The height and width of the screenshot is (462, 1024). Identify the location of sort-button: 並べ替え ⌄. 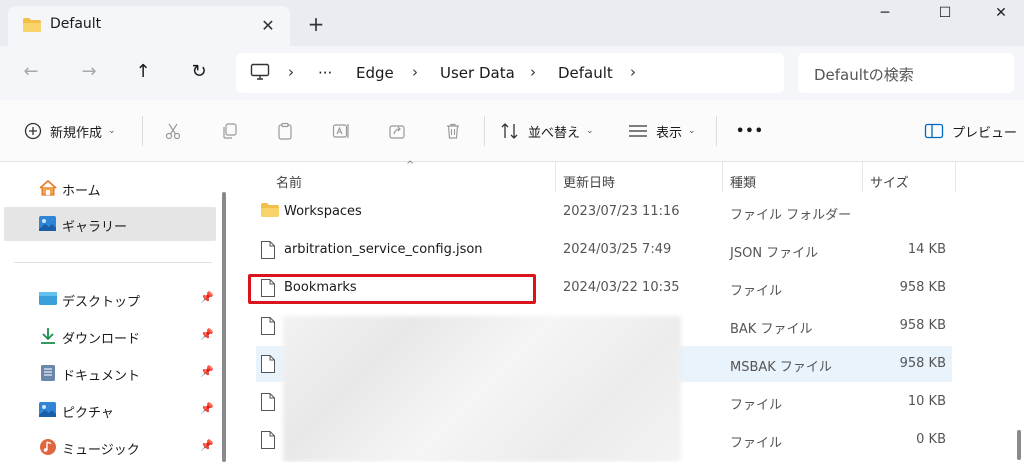
(547, 131).